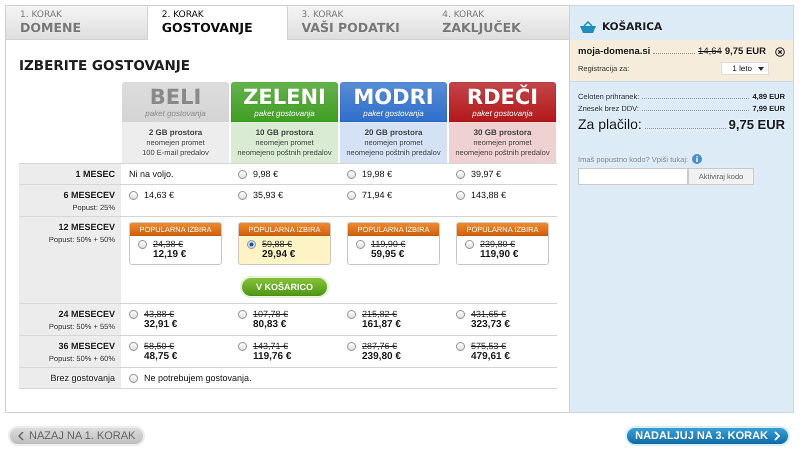  I want to click on price-text: Ne potrebujem gostovanja., so click(198, 378).